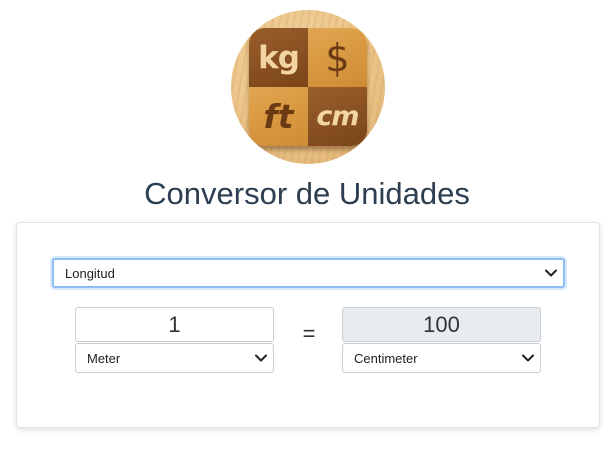 This screenshot has width=614, height=456. What do you see at coordinates (174, 358) in the screenshot?
I see `from-unit-select: Meter` at bounding box center [174, 358].